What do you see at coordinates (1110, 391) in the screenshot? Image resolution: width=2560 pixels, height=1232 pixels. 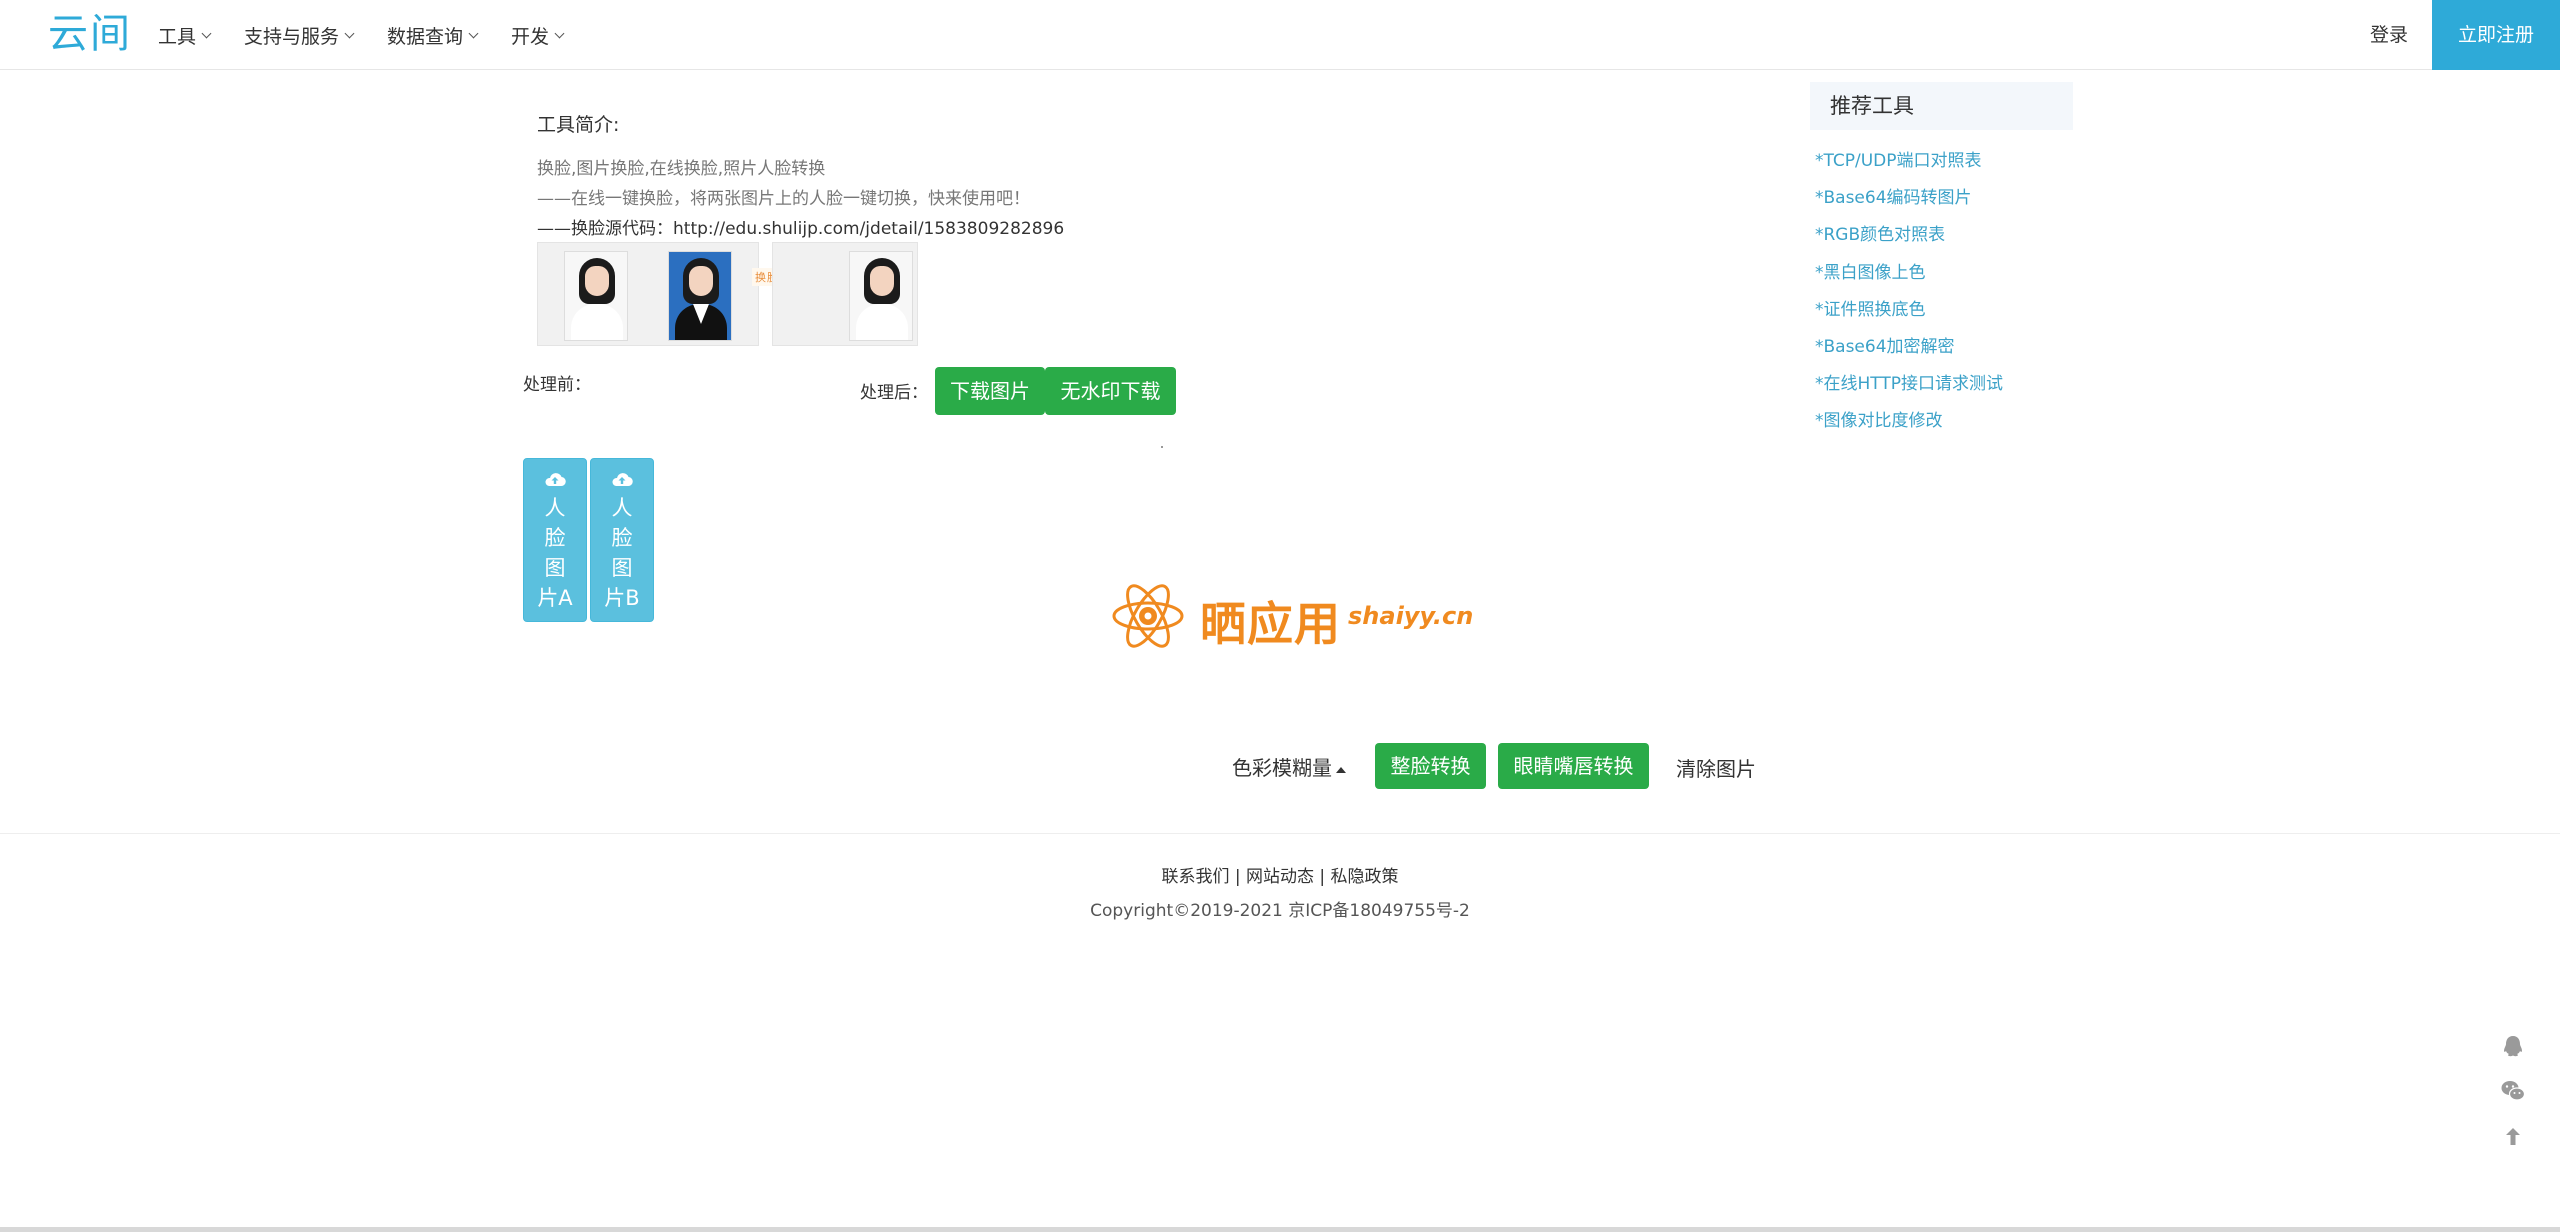 I see `no-watermark-download-button: 无水印下载` at bounding box center [1110, 391].